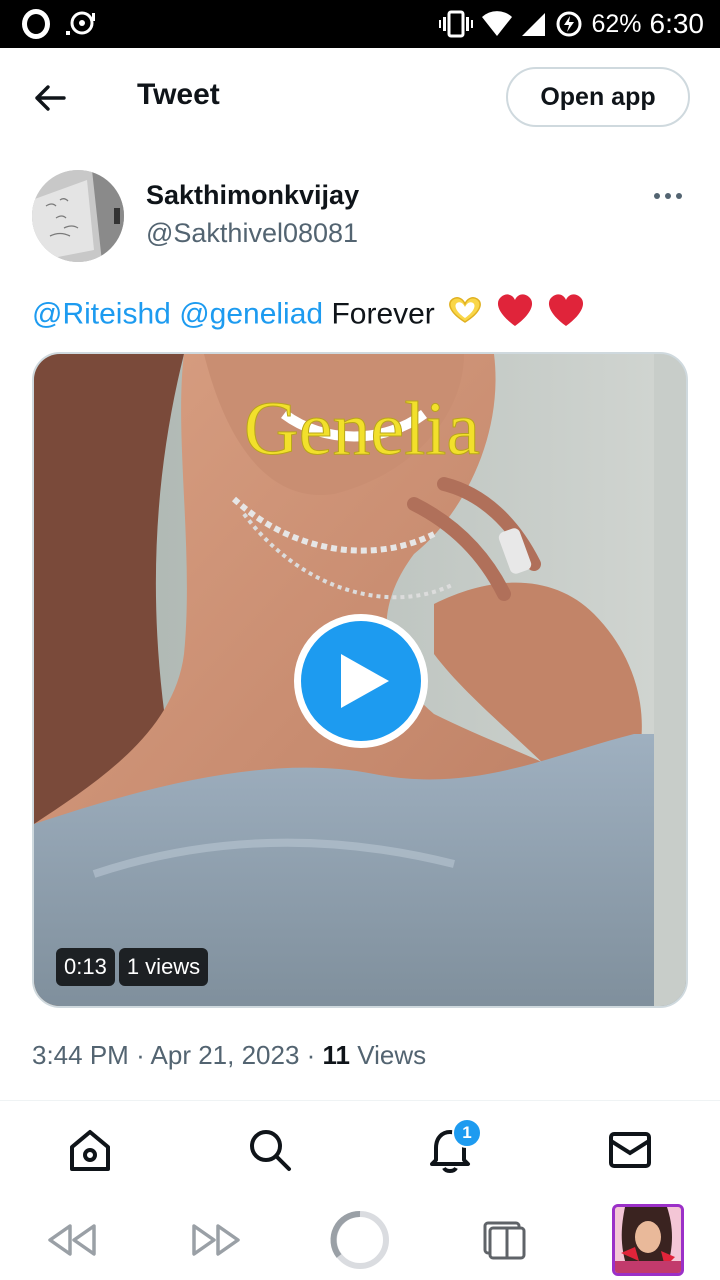 This screenshot has width=720, height=1280. I want to click on arrow-left-icon, so click(50, 98).